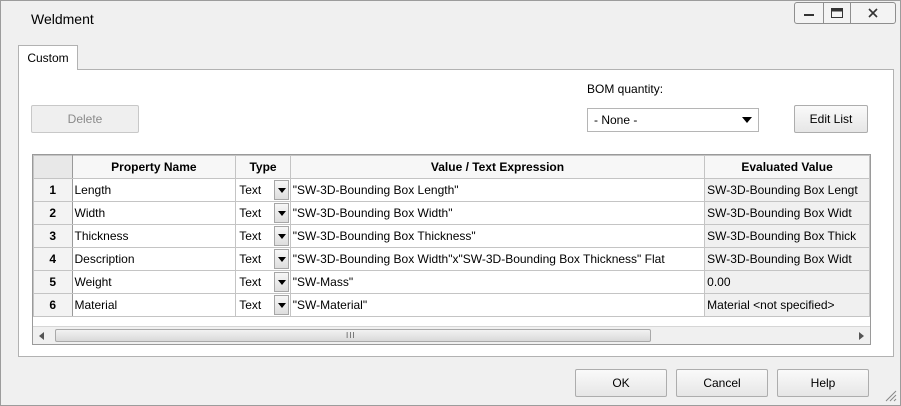 The image size is (901, 406). I want to click on value-expression-cell: "SW-3D-Bounding Box Thickness", so click(497, 236).